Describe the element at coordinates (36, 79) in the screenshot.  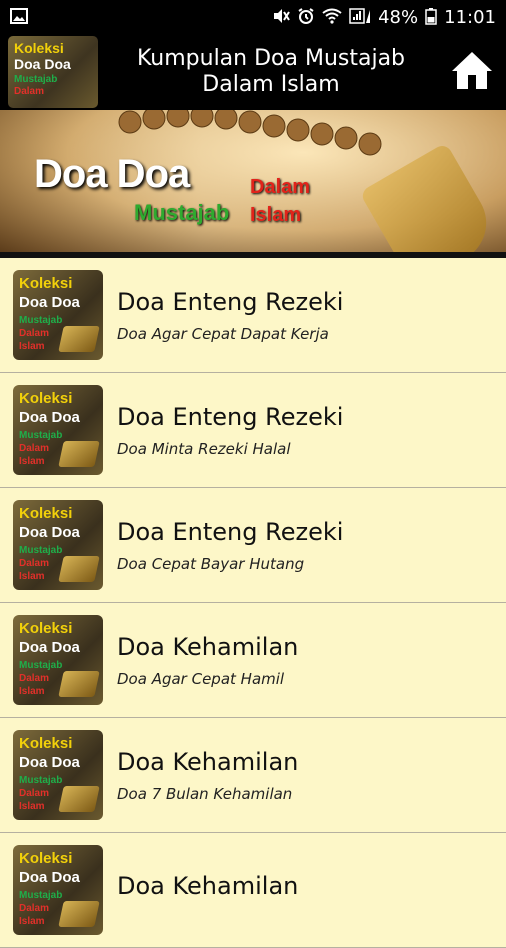
I see `logo-text-3: Mustajab` at that location.